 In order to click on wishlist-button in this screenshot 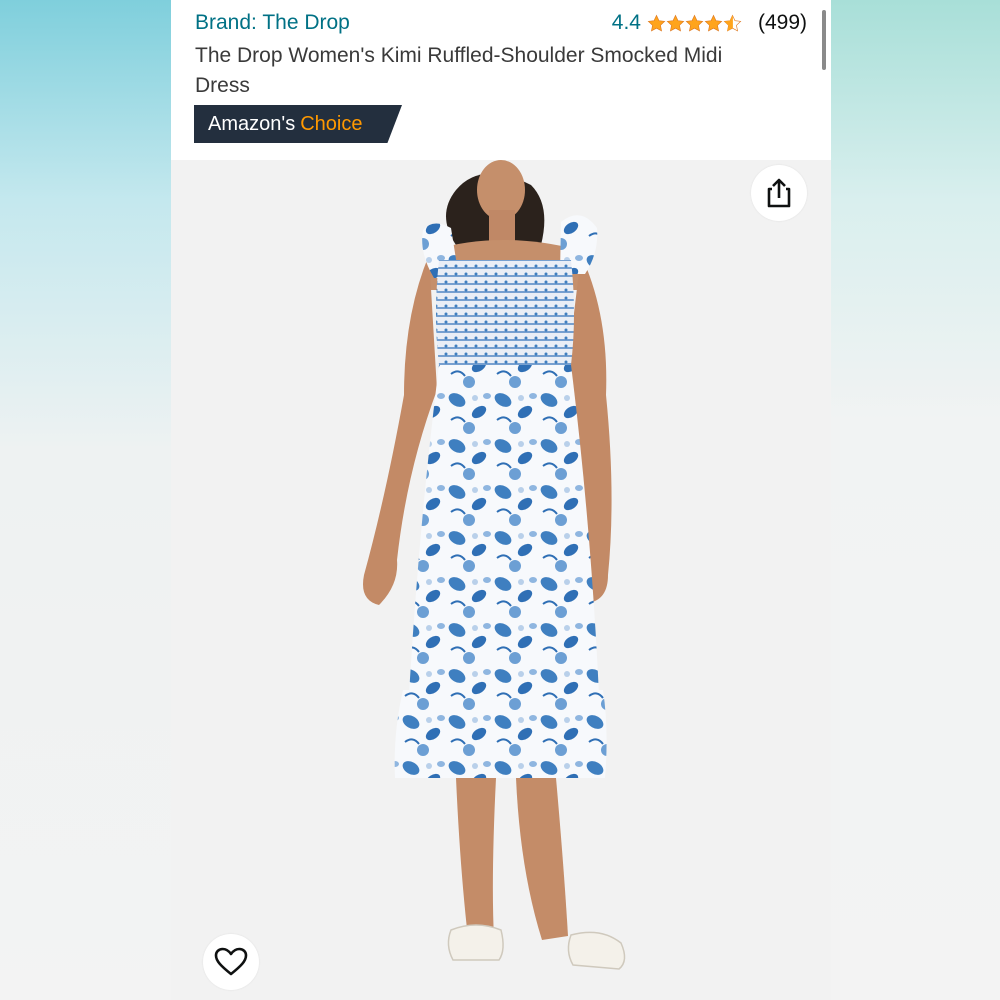, I will do `click(231, 962)`.